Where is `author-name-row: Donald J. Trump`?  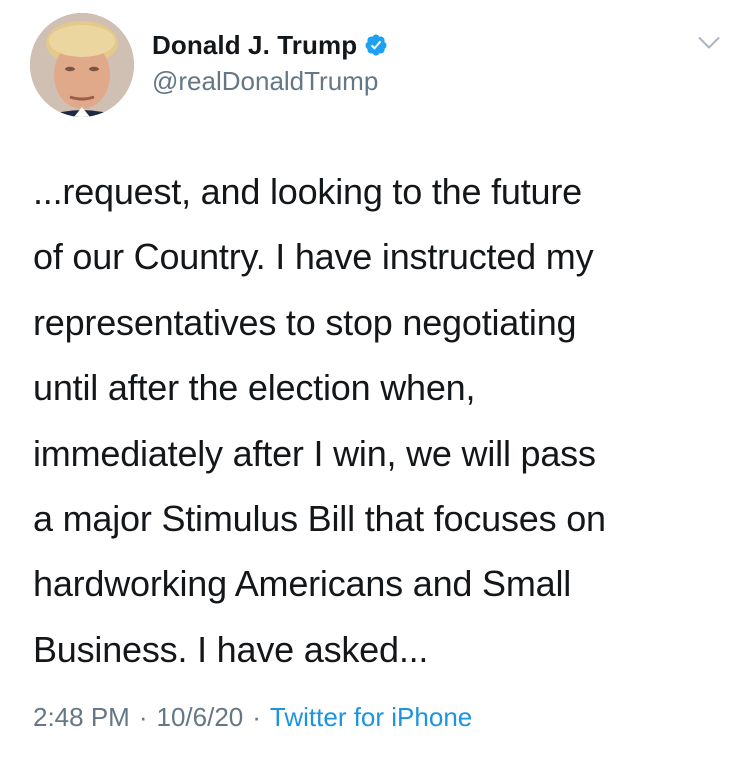 author-name-row: Donald J. Trump is located at coordinates (270, 45).